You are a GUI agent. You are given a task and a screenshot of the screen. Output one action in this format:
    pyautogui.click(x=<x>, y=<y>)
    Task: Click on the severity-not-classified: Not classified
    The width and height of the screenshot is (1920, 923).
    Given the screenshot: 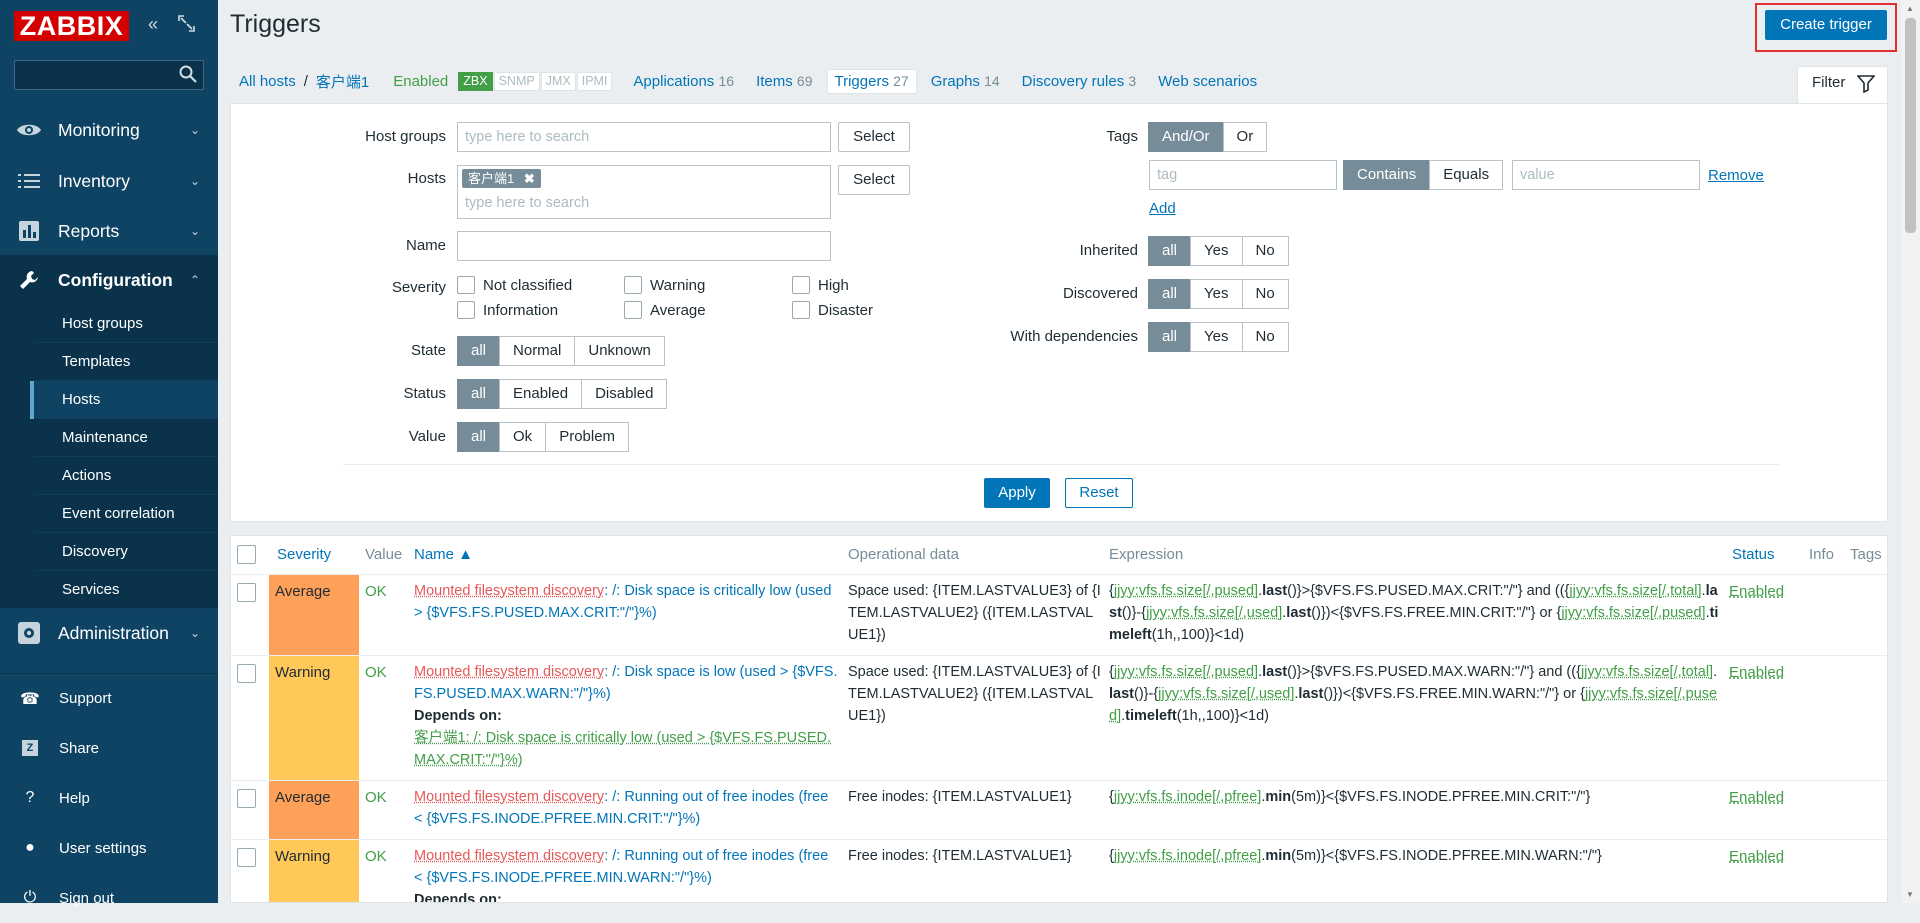 What is the action you would take?
    pyautogui.click(x=514, y=285)
    